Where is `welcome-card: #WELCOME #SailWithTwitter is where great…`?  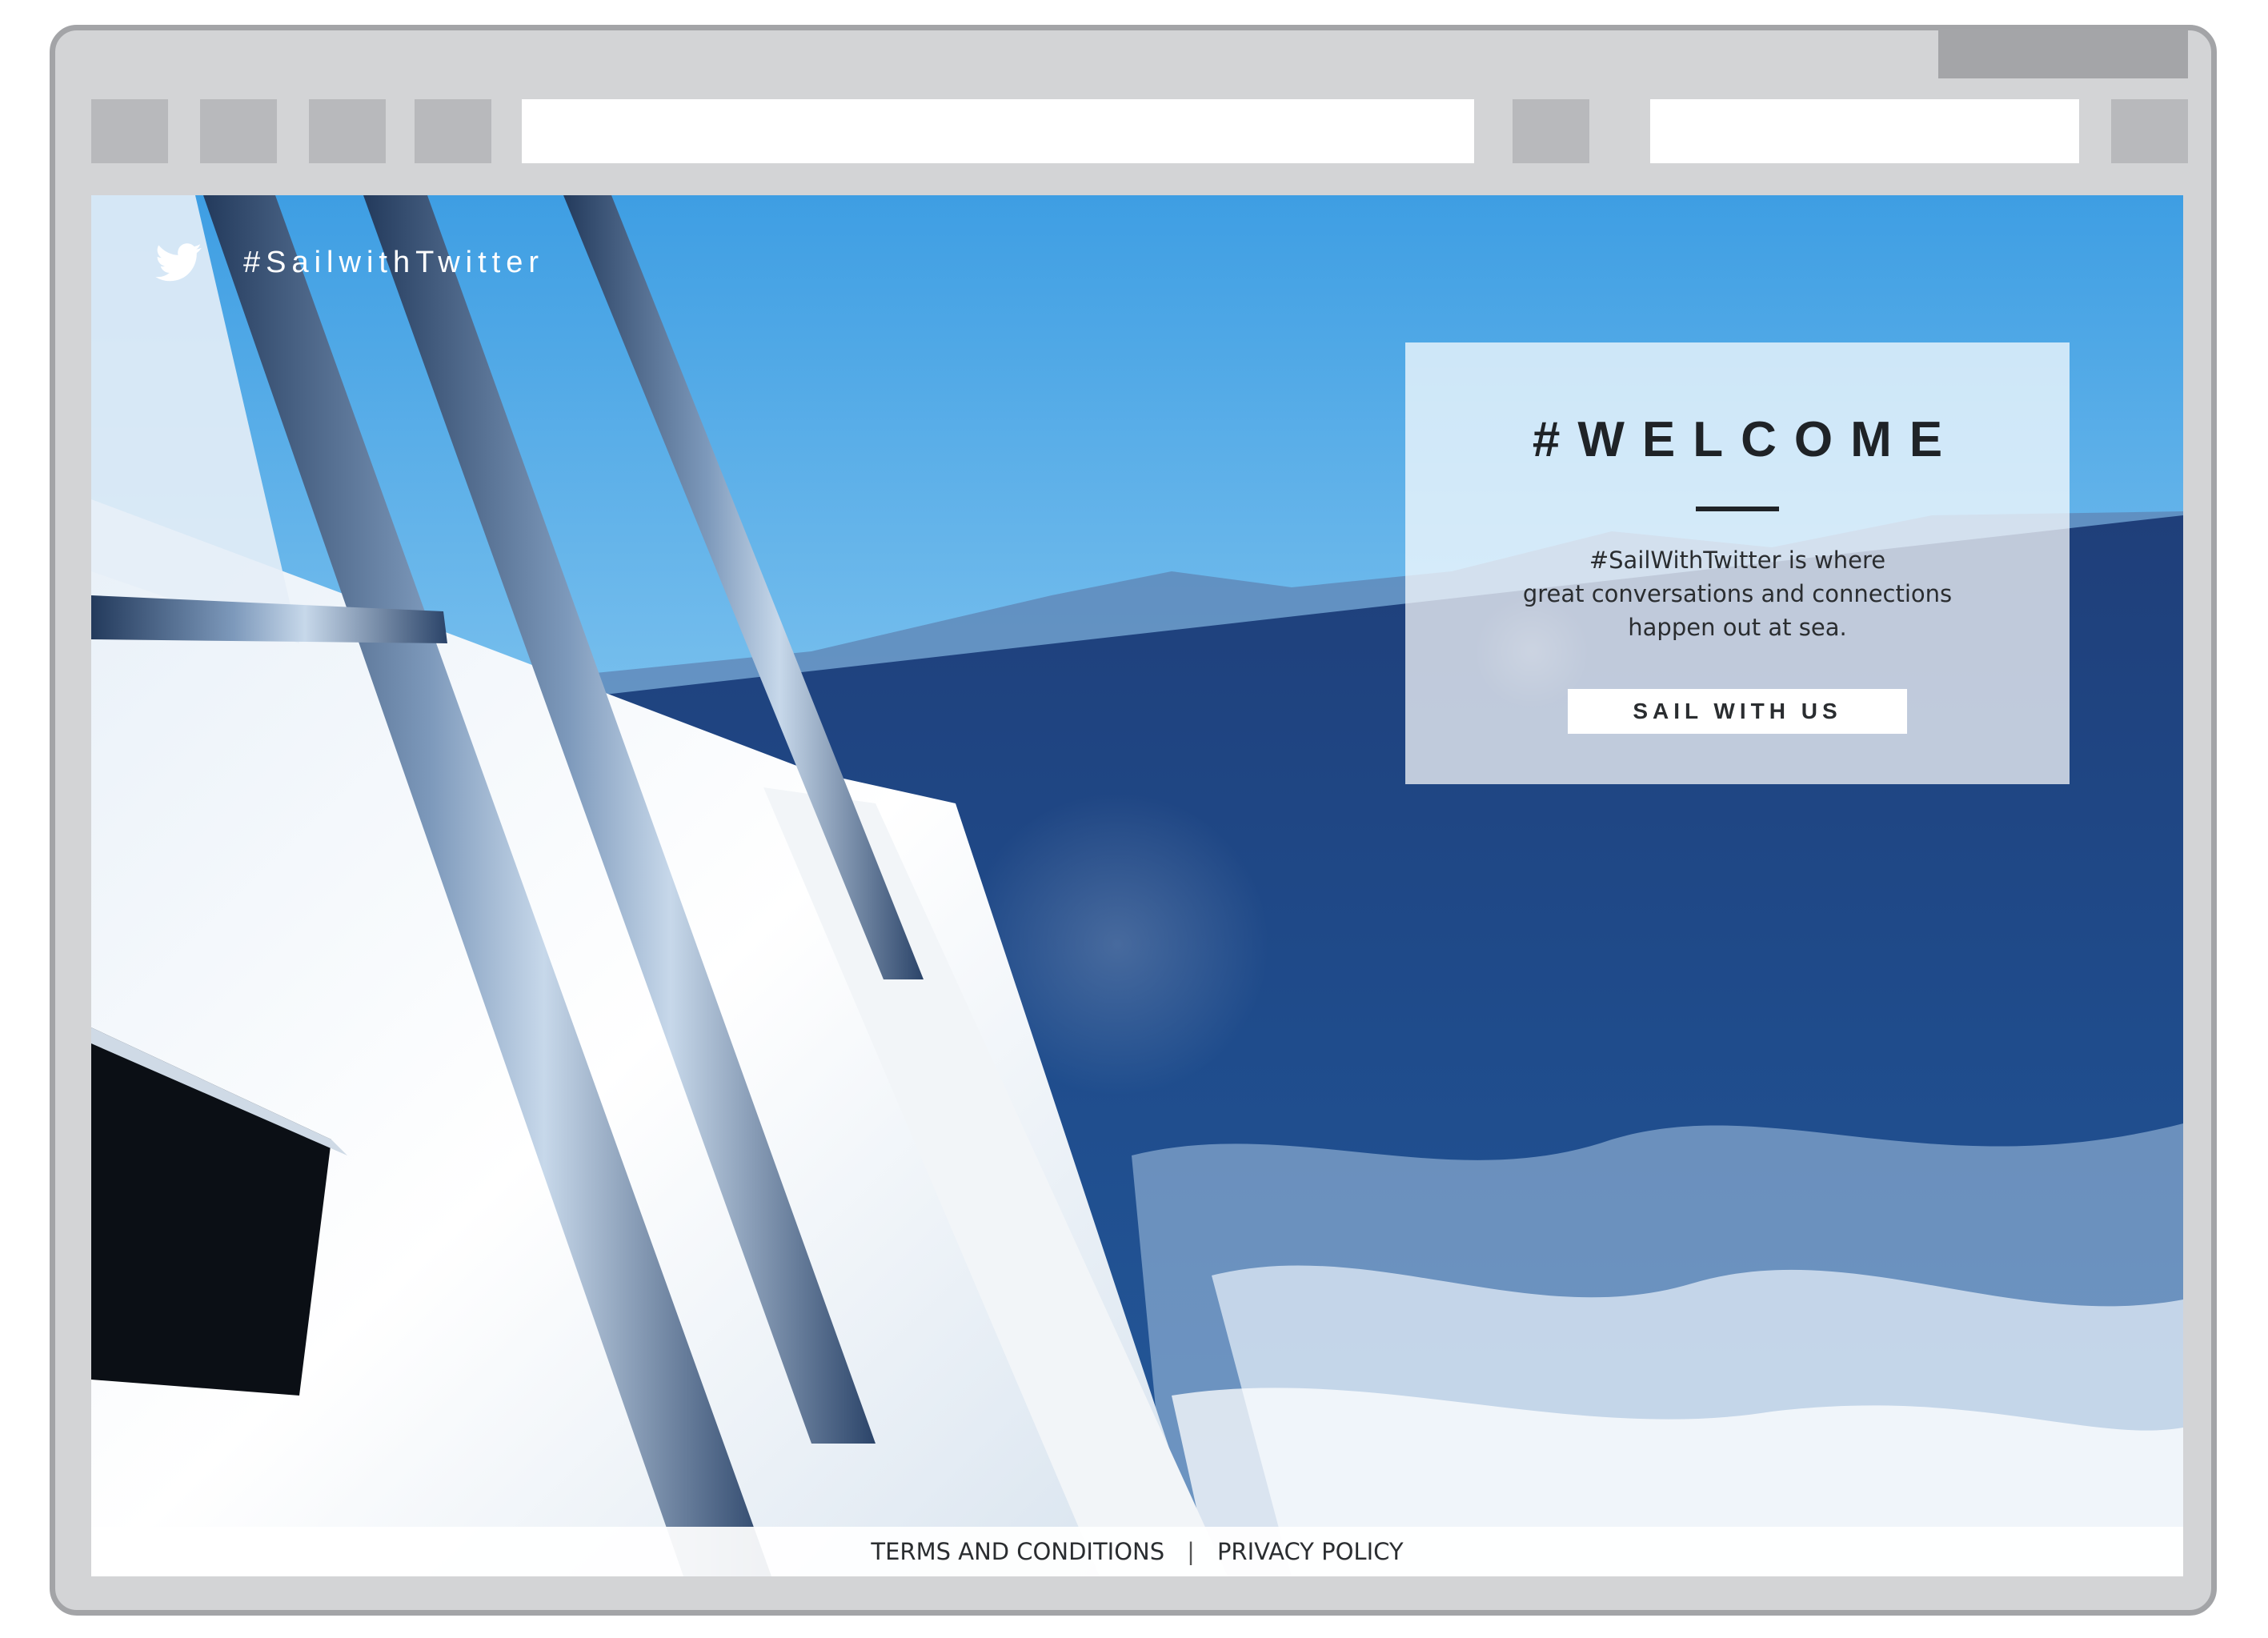 welcome-card: #WELCOME #SailWithTwitter is where great… is located at coordinates (1737, 563).